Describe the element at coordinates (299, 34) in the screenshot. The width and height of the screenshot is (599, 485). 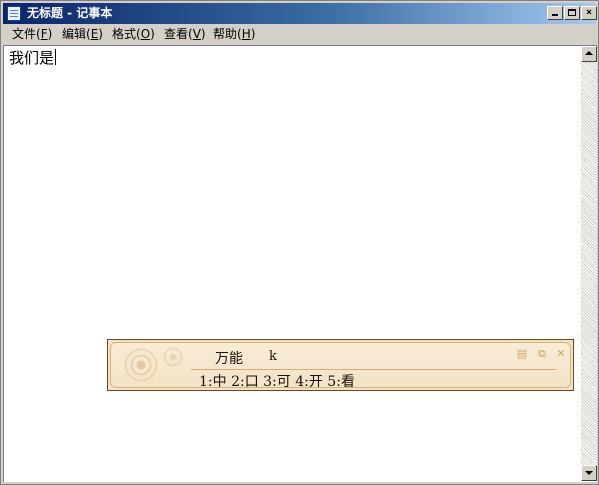
I see `menu-bar: 文件(F) 编辑(E) 格式(O) 查看(V) 帮助(H)` at that location.